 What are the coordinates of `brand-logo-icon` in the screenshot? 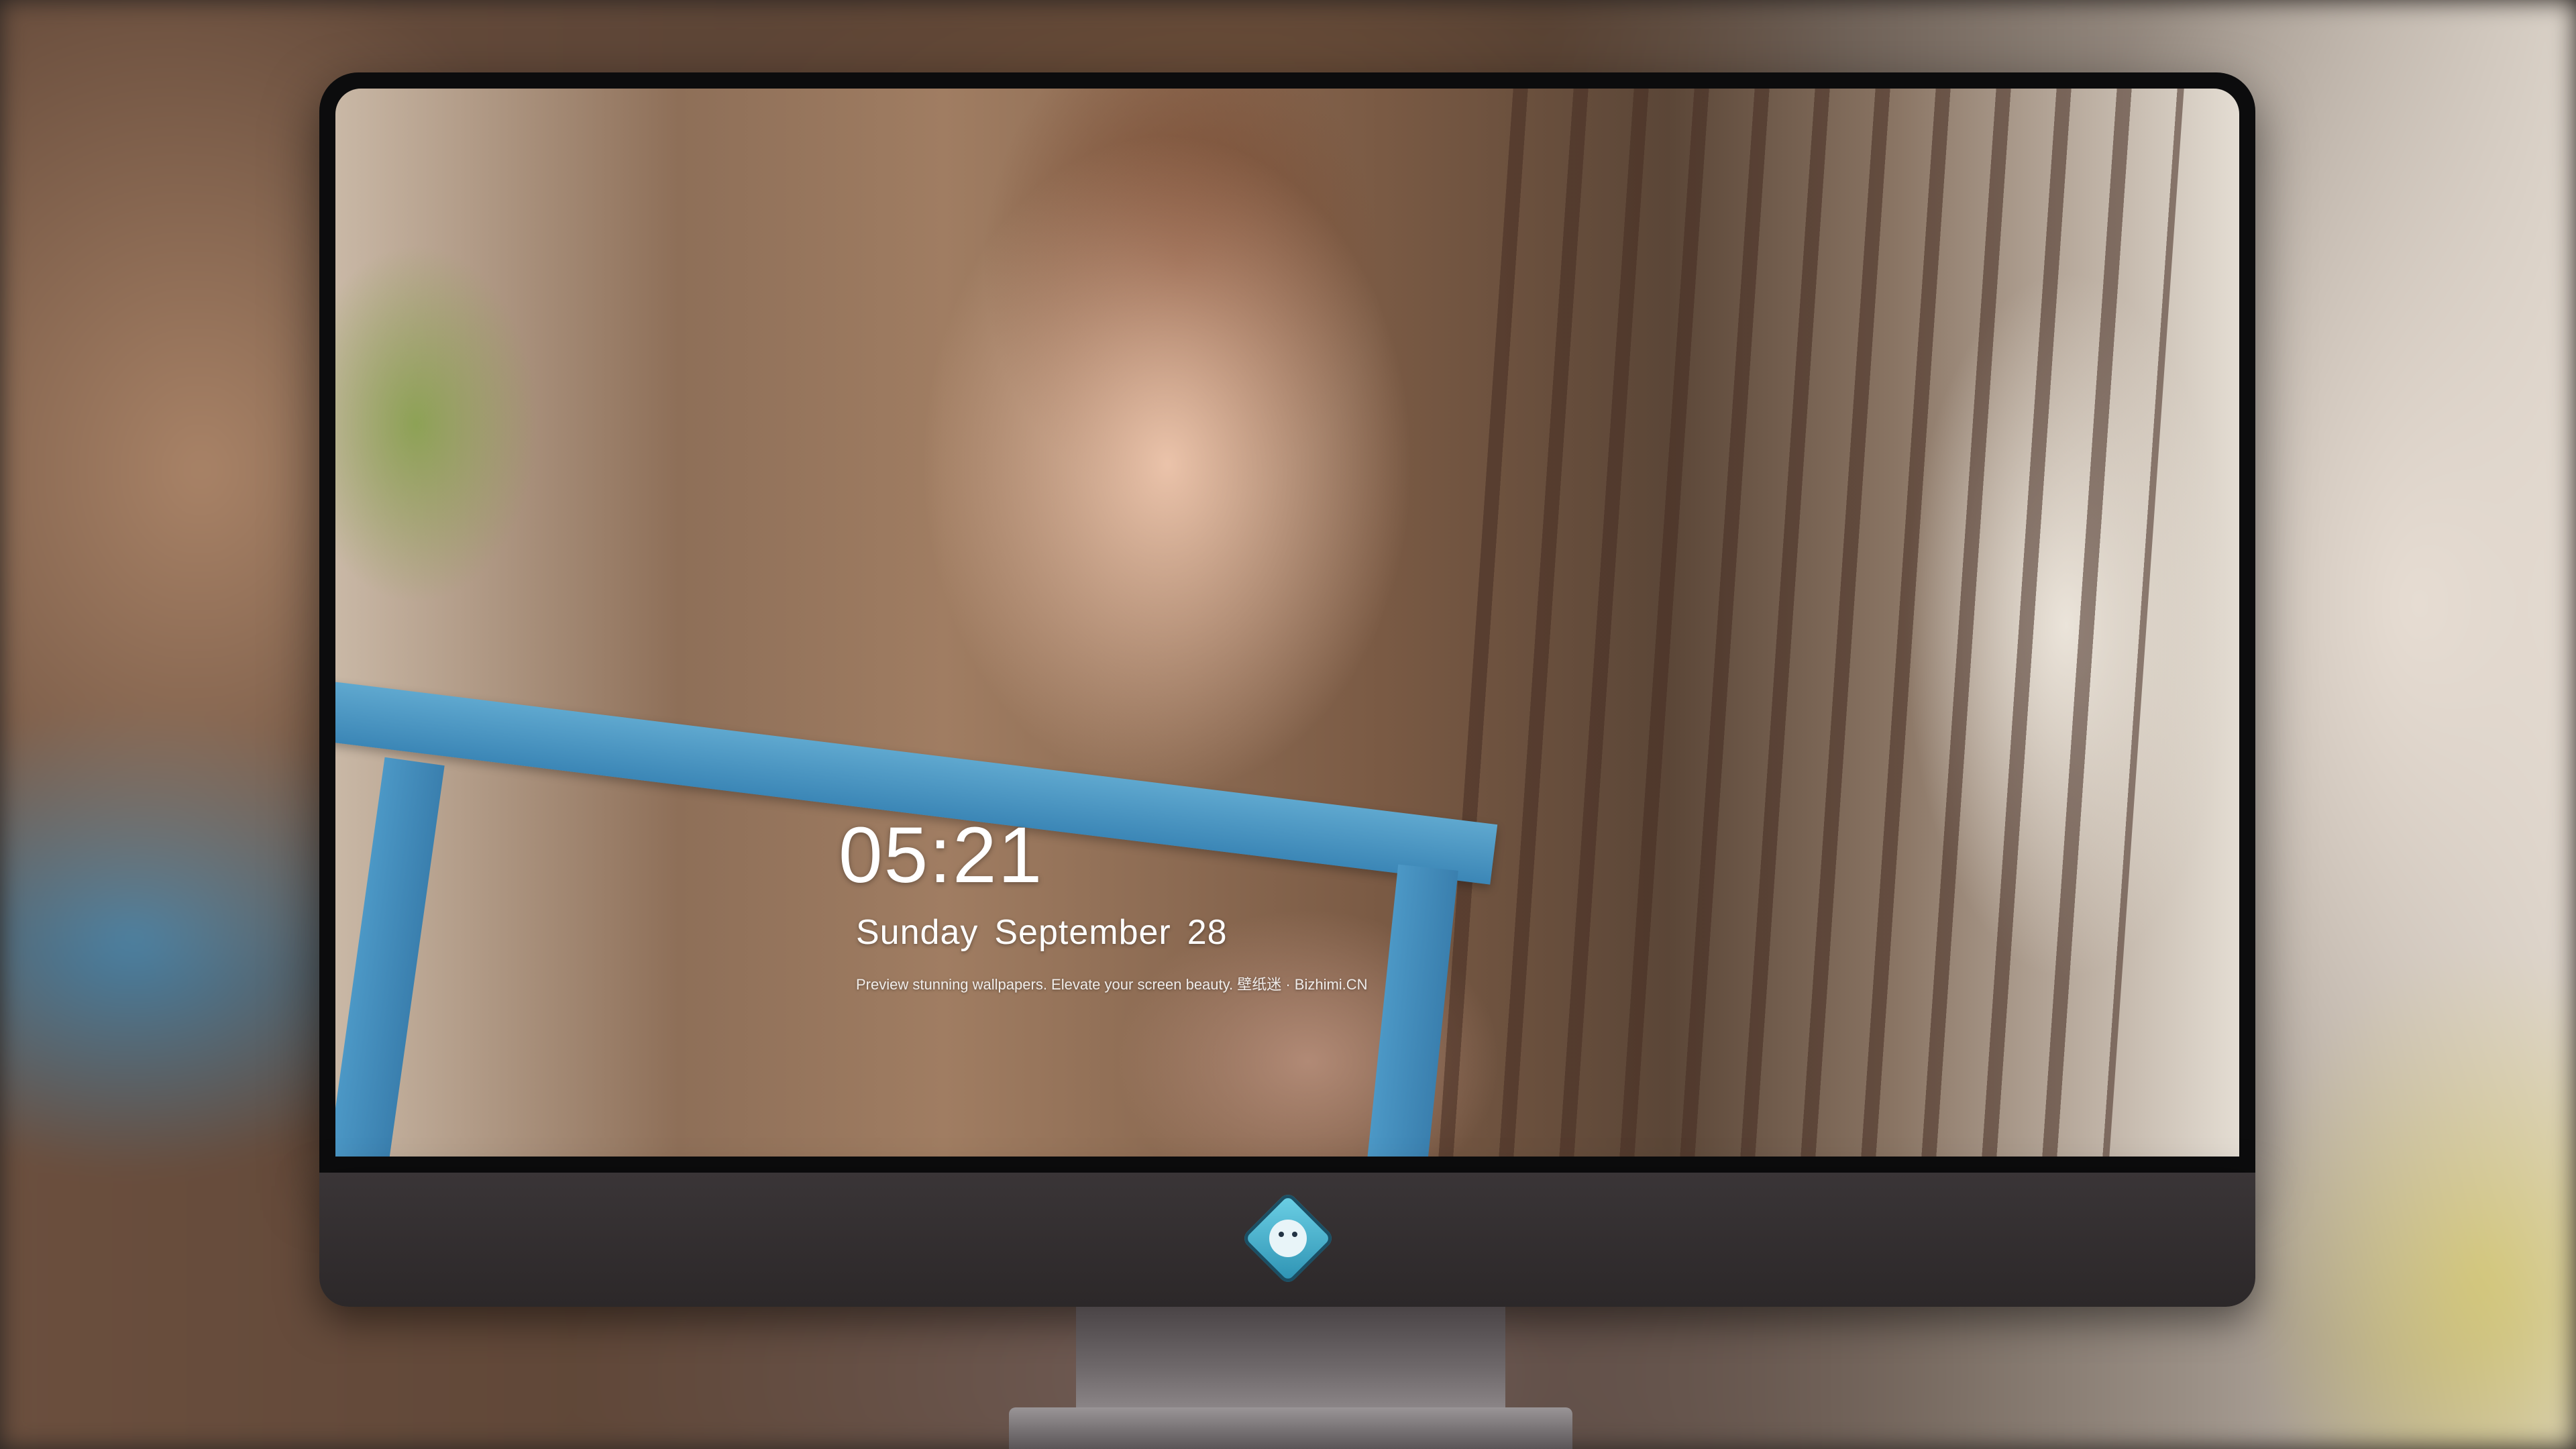 It's located at (1288, 1238).